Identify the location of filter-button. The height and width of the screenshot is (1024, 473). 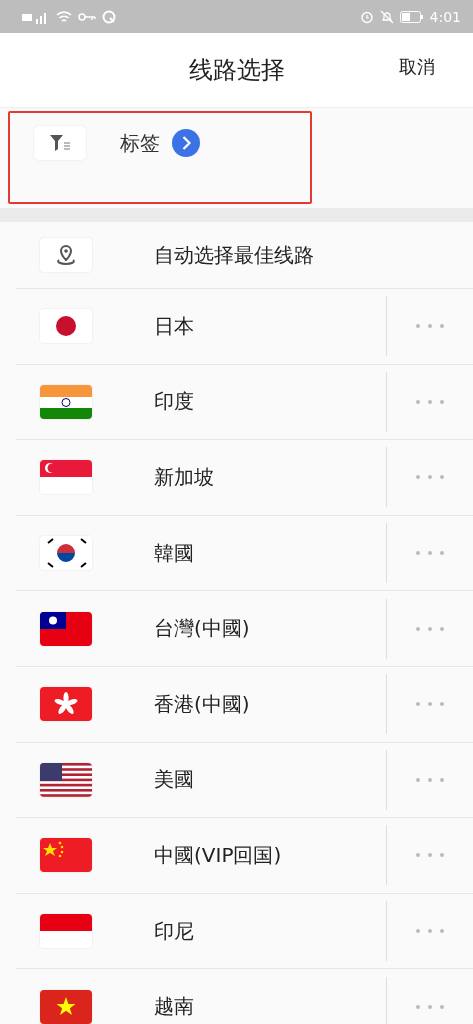
(60, 143).